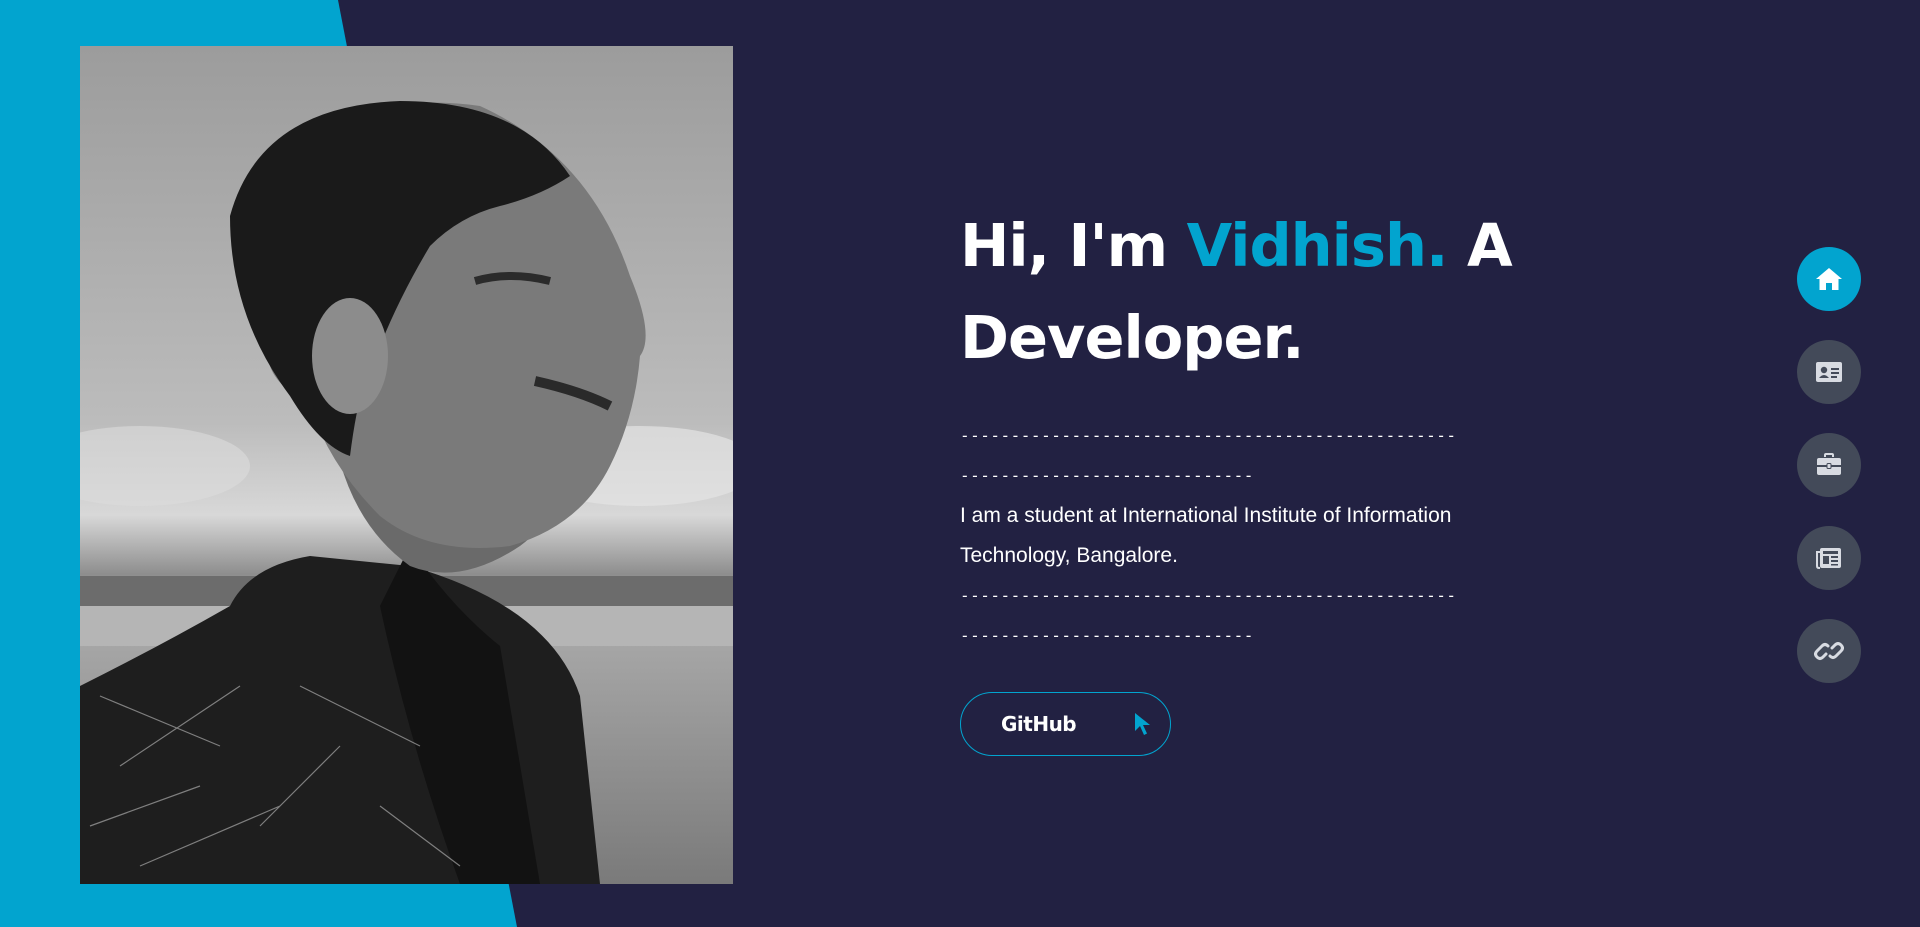 The image size is (1920, 927). Describe the element at coordinates (1073, 245) in the screenshot. I see `hero-greeting: Hi, I'm` at that location.